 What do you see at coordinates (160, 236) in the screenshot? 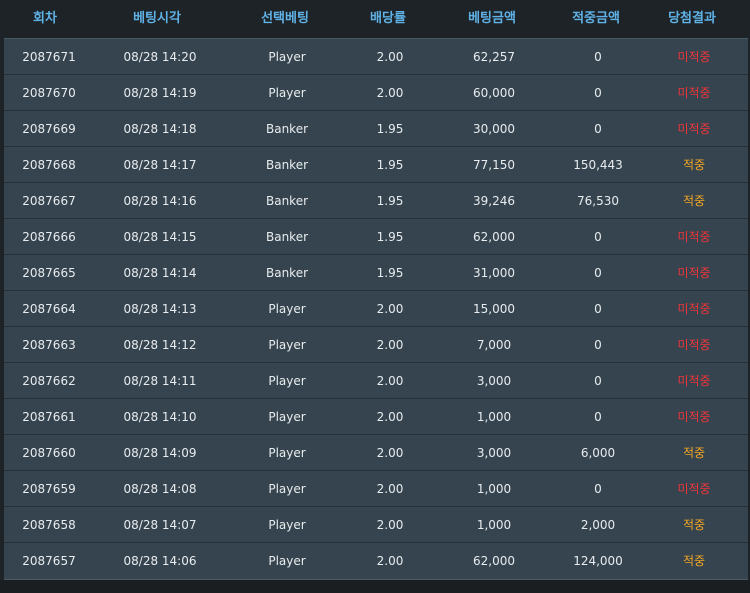
I see `time-cell: 08/28 14:15` at bounding box center [160, 236].